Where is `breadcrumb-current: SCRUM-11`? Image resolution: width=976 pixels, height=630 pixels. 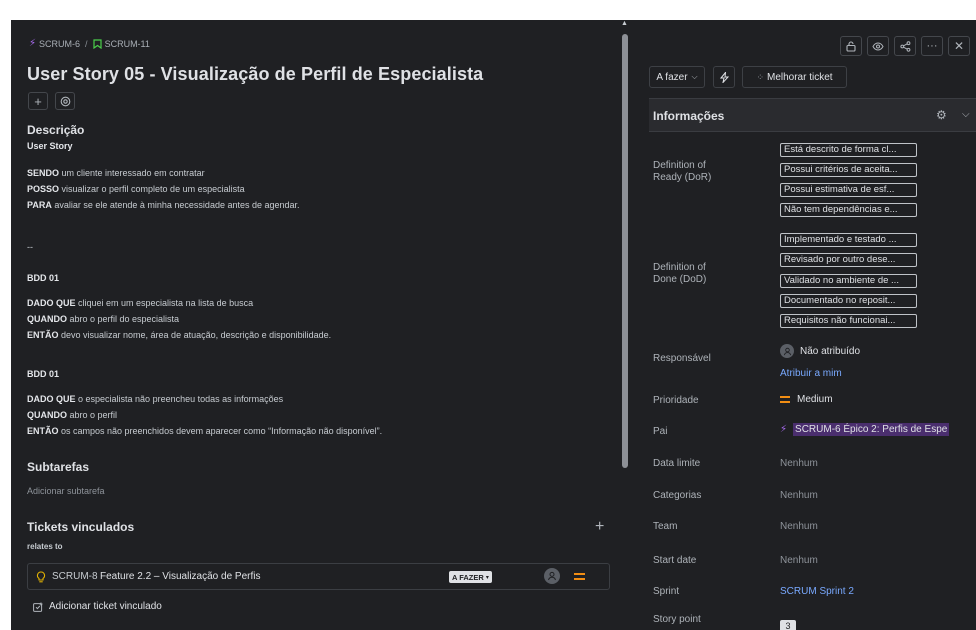
breadcrumb-current: SCRUM-11 is located at coordinates (127, 44).